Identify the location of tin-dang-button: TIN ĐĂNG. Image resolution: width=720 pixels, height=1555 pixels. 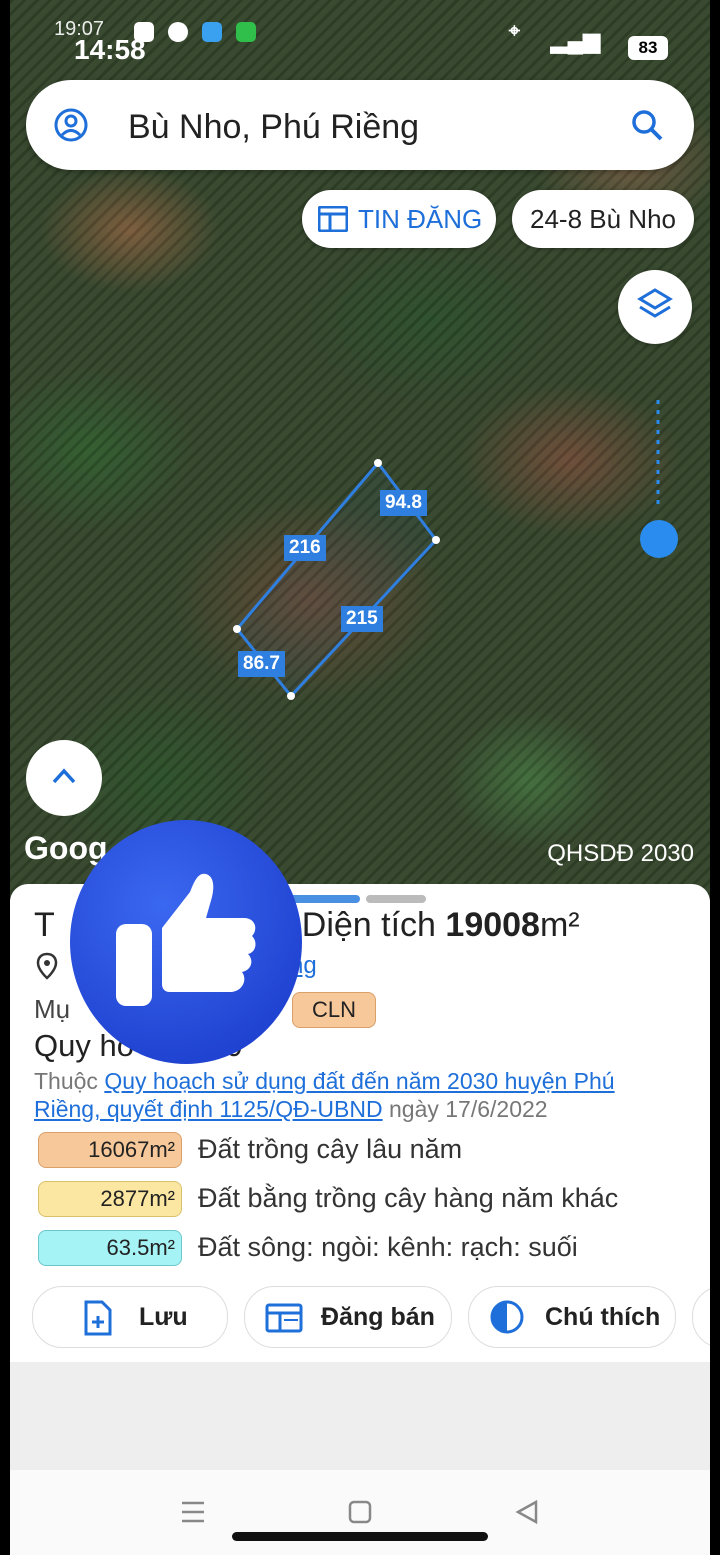
(399, 219).